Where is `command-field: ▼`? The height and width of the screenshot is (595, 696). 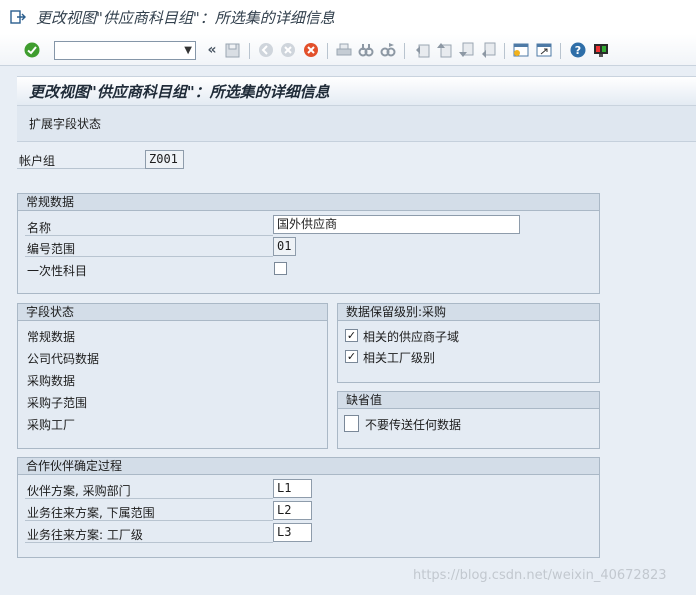
command-field: ▼ is located at coordinates (125, 50).